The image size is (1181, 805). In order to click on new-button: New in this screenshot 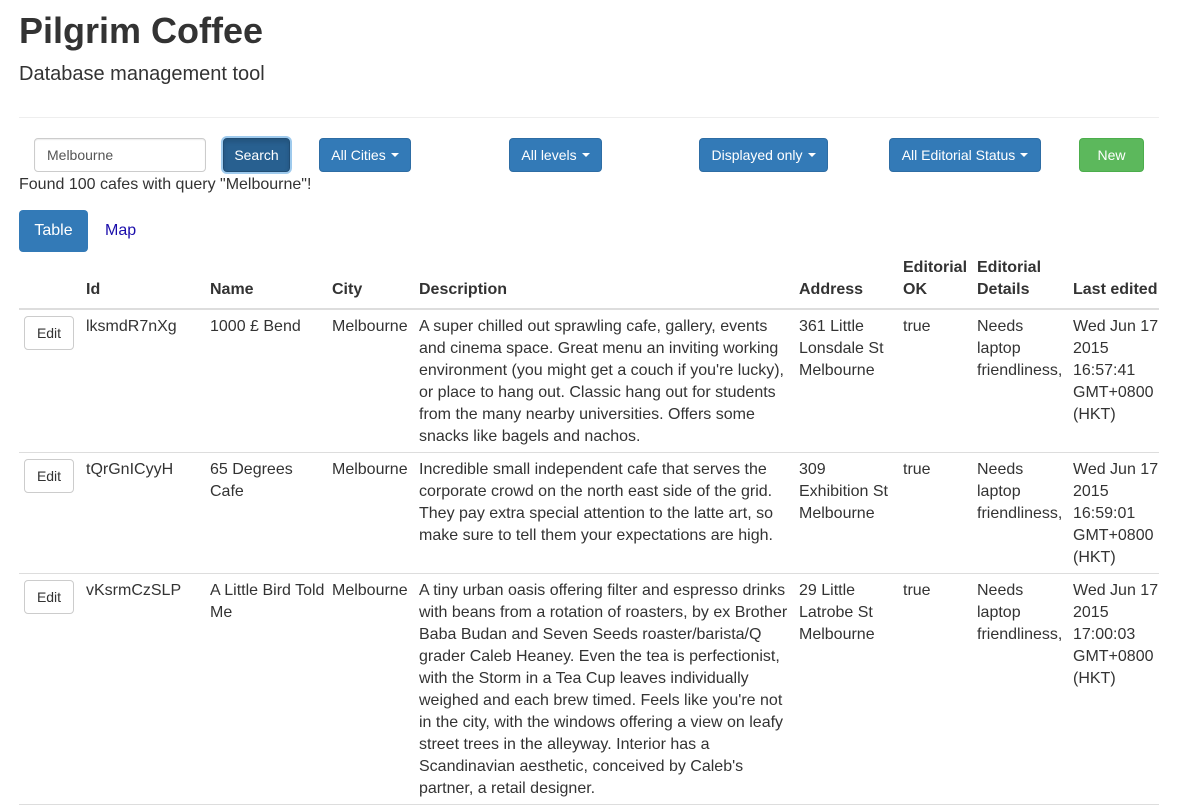, I will do `click(1111, 155)`.